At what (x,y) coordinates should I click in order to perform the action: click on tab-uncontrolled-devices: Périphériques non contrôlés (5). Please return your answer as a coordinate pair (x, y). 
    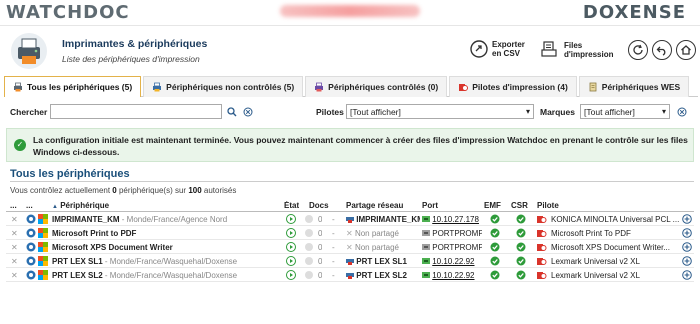
    Looking at the image, I should click on (223, 86).